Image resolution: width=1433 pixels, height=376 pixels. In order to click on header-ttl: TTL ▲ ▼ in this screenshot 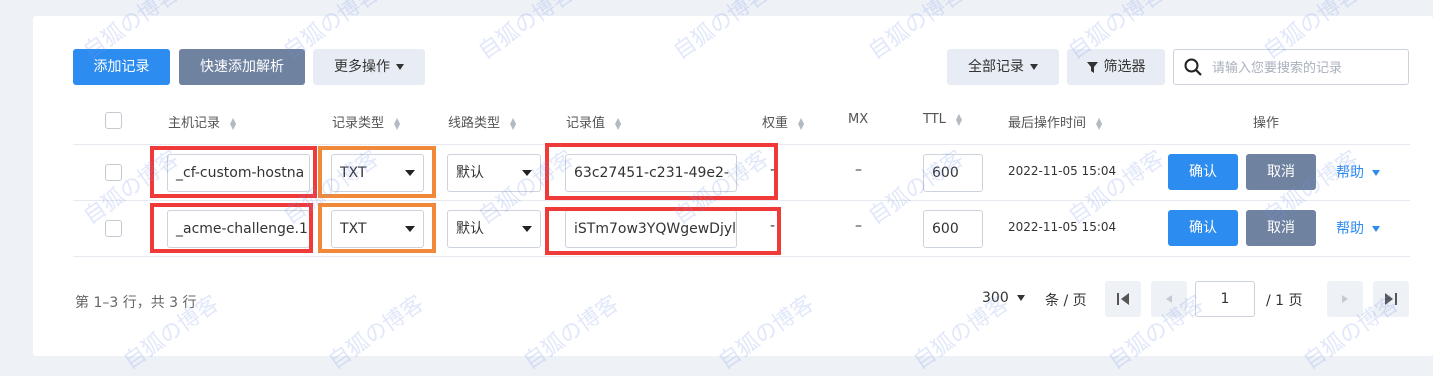, I will do `click(942, 119)`.